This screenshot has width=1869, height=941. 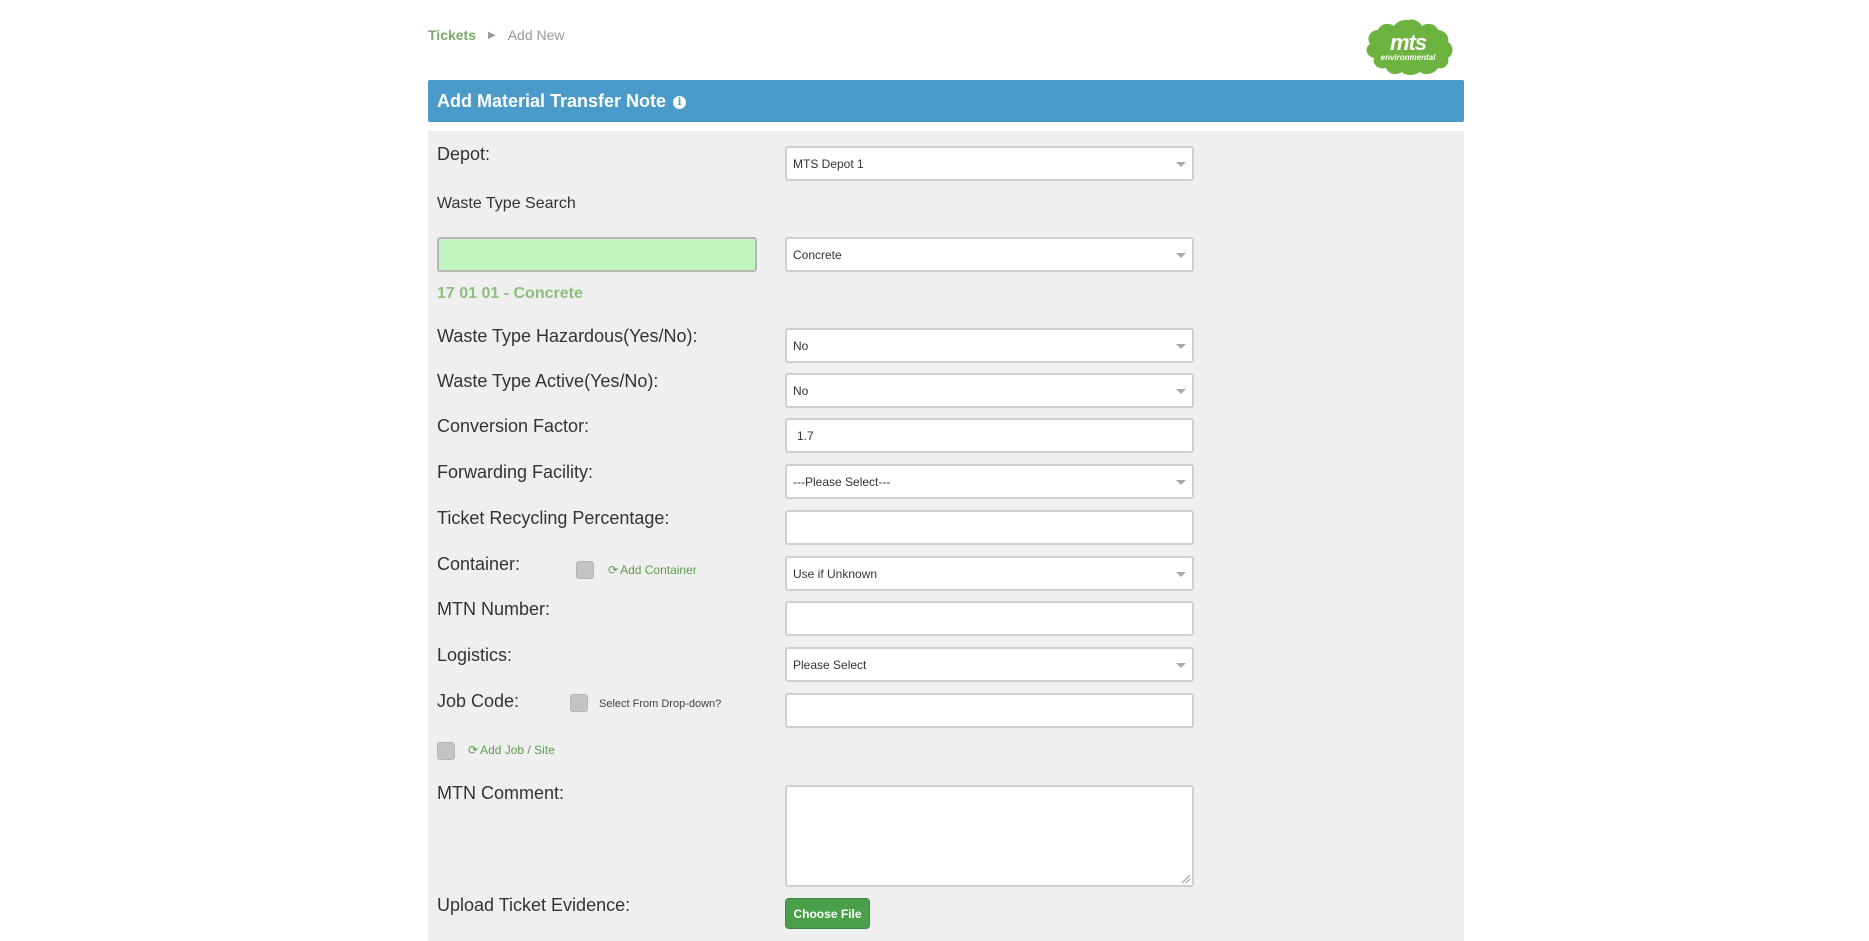 What do you see at coordinates (817, 254) in the screenshot?
I see `waste-type-select-value: Concrete` at bounding box center [817, 254].